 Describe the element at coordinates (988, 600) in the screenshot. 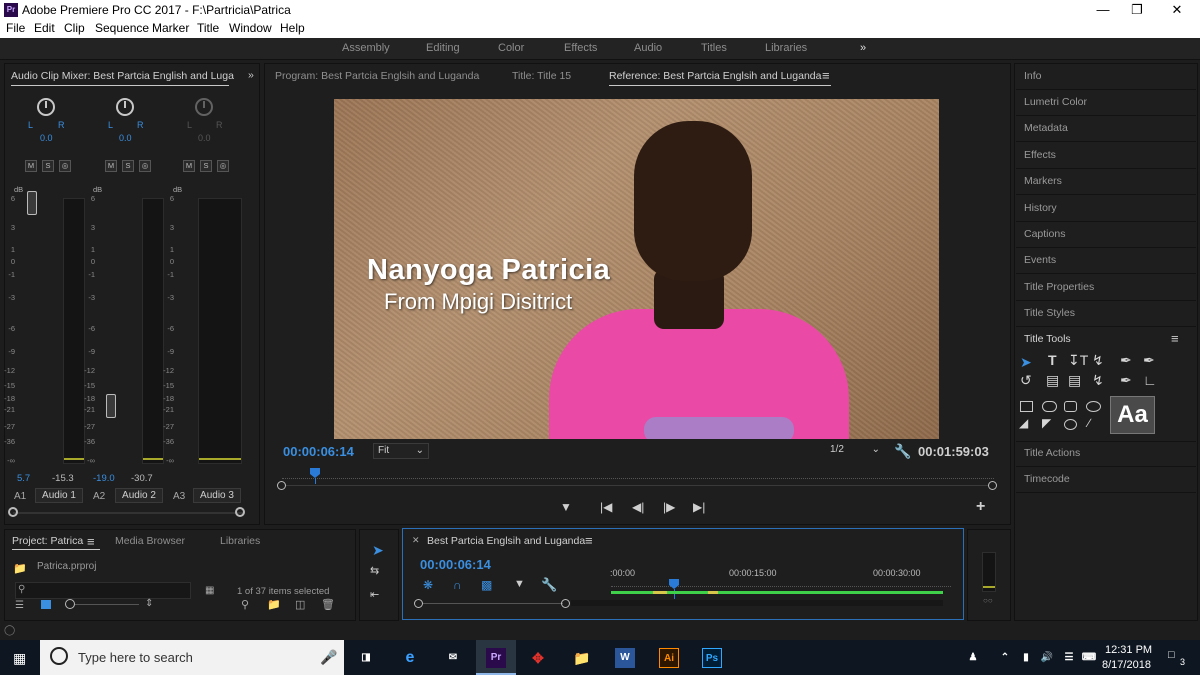

I see `solo-meter-icons: ○○` at that location.